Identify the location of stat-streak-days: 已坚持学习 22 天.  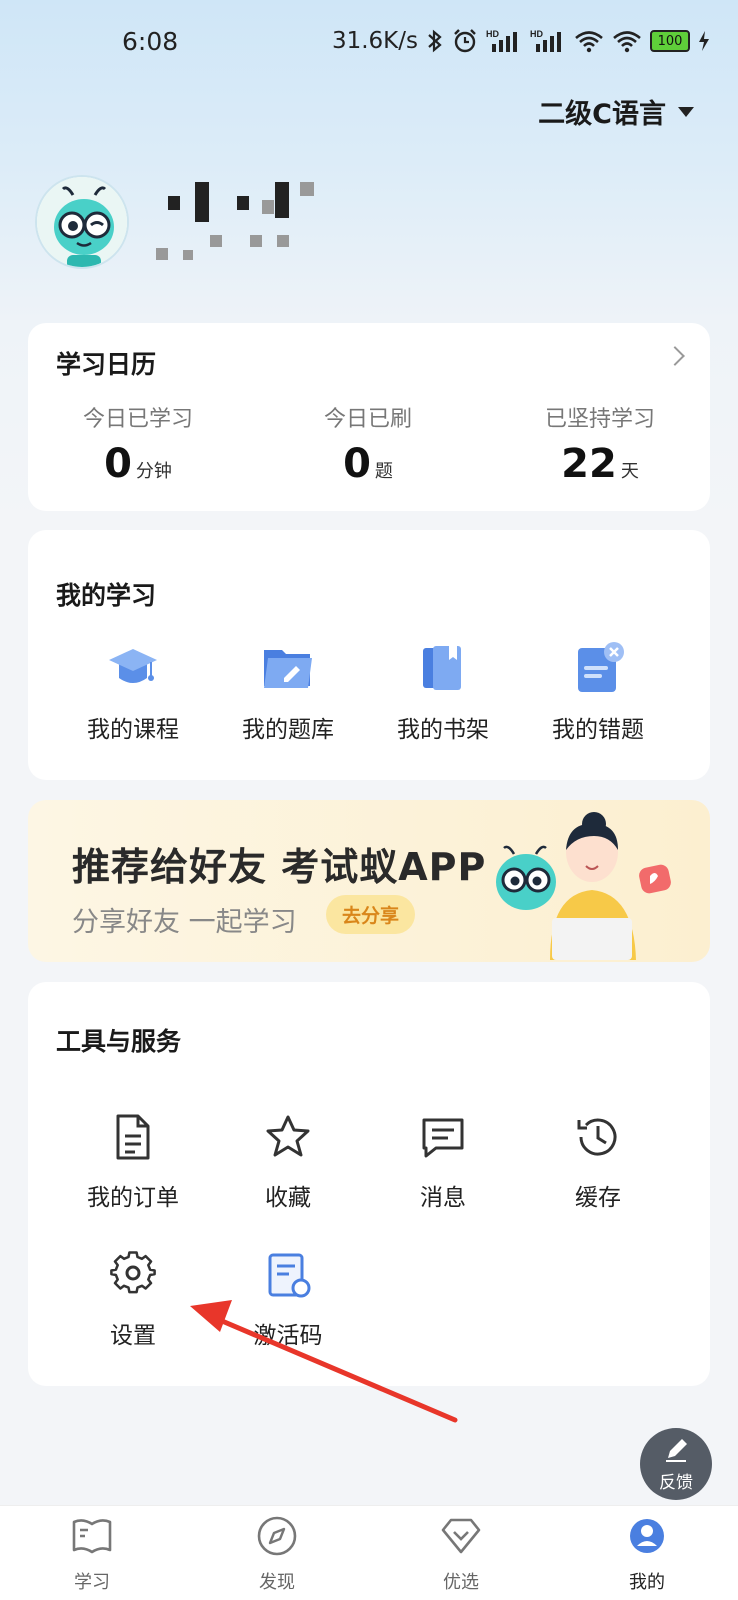
(600, 444).